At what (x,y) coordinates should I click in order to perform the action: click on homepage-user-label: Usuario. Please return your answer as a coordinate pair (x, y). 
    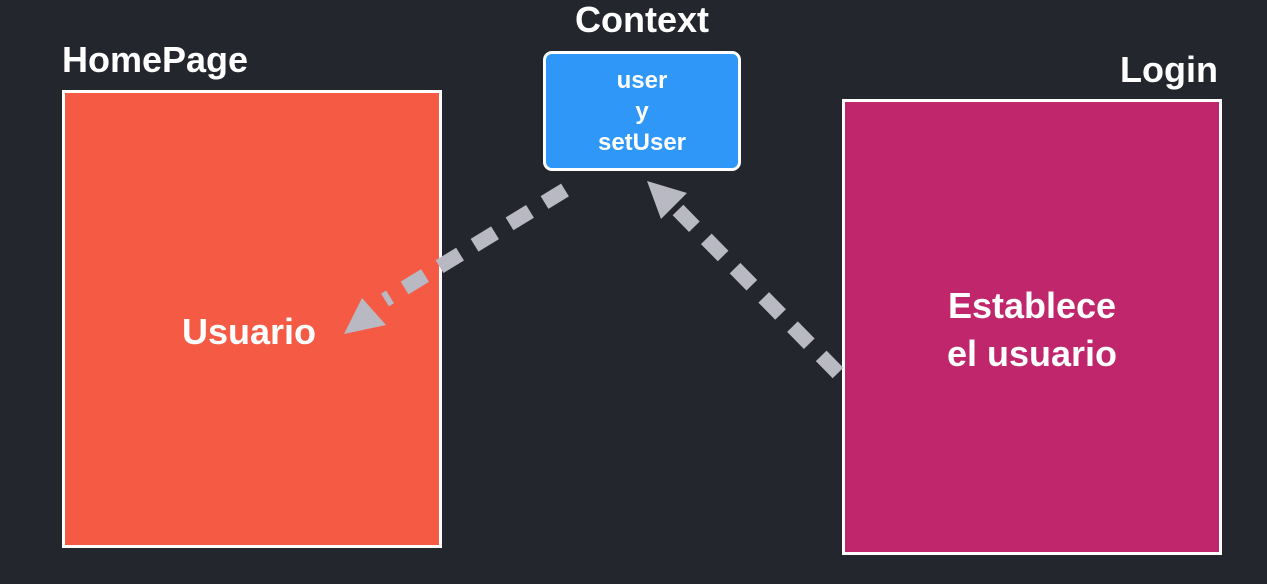
    Looking at the image, I should click on (249, 331).